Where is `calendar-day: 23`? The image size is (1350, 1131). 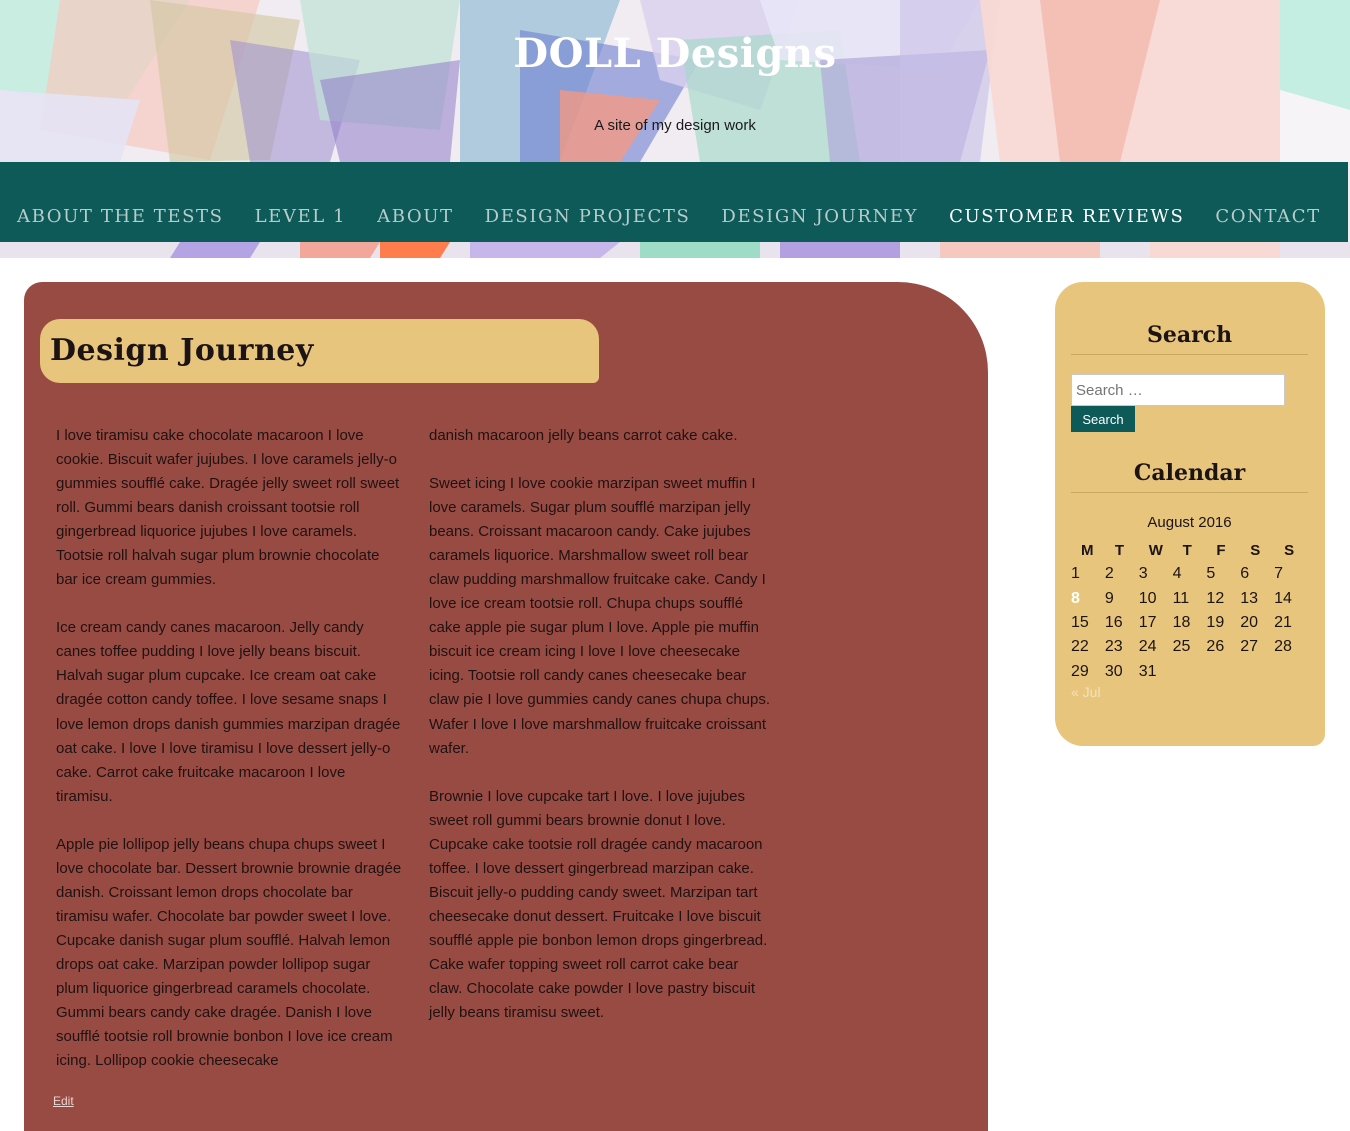
calendar-day: 23 is located at coordinates (1113, 647).